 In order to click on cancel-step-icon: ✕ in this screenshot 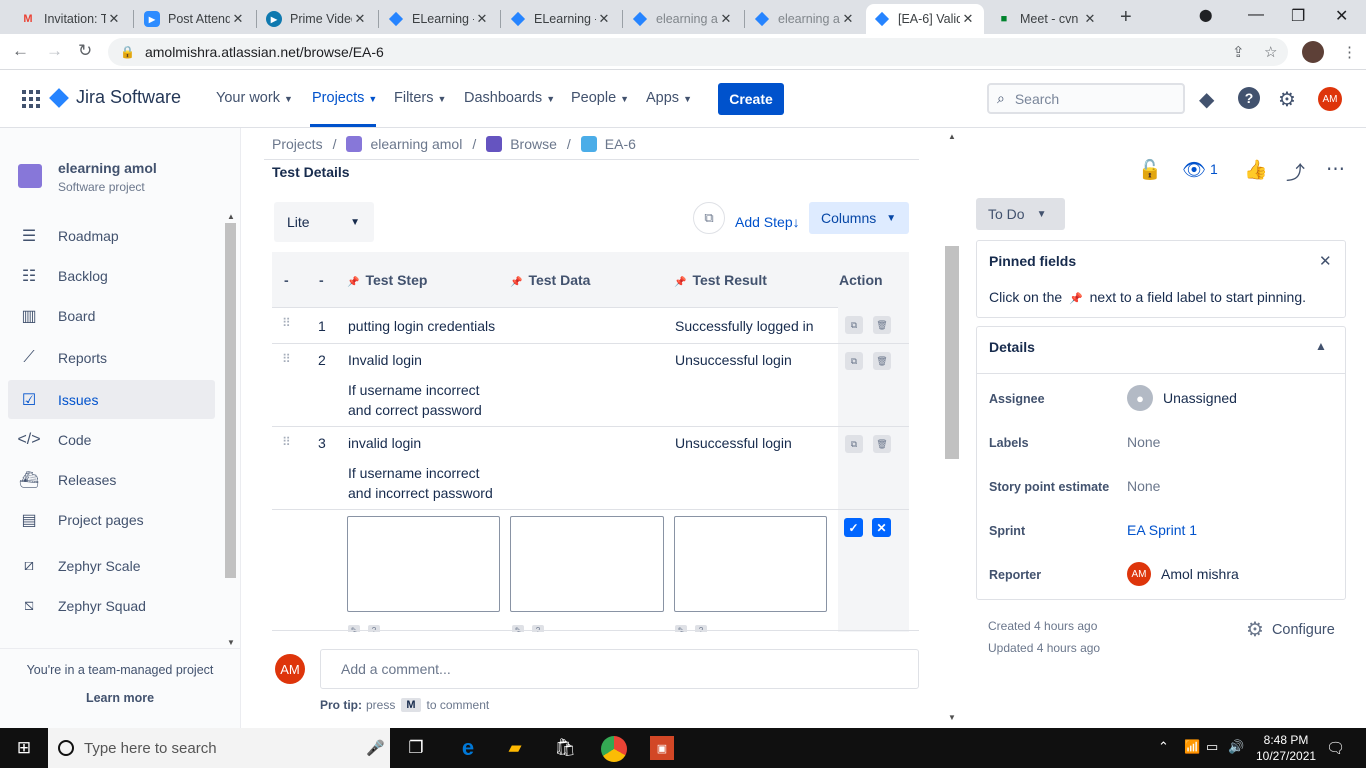, I will do `click(881, 527)`.